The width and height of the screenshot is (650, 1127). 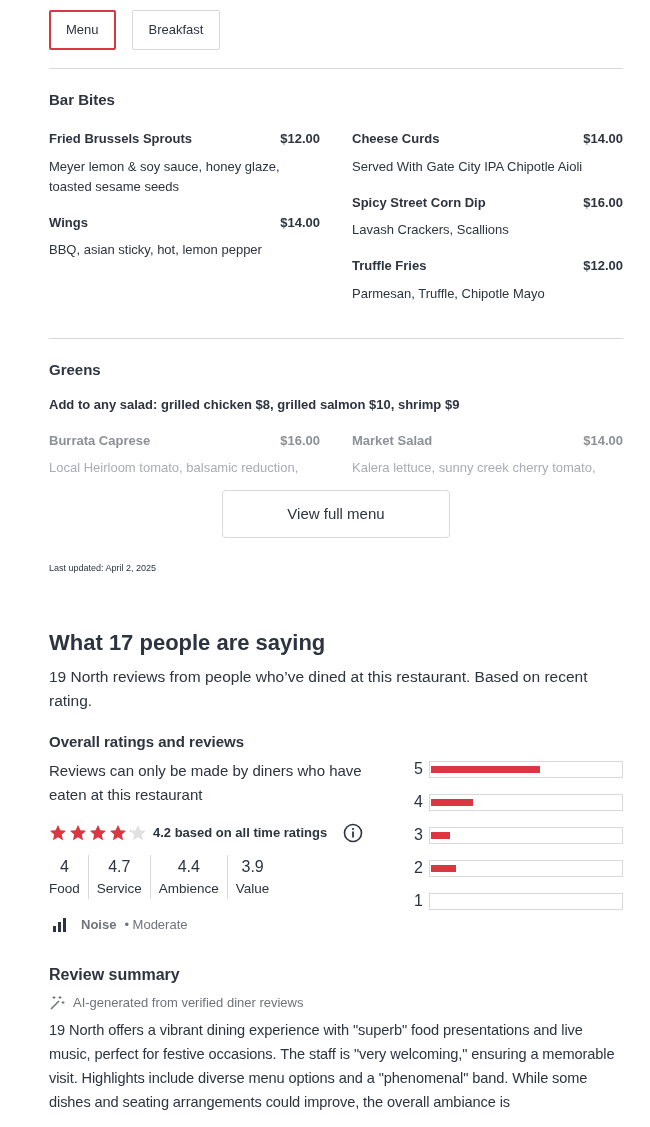 I want to click on item-name: Truffle Fries, so click(x=389, y=266).